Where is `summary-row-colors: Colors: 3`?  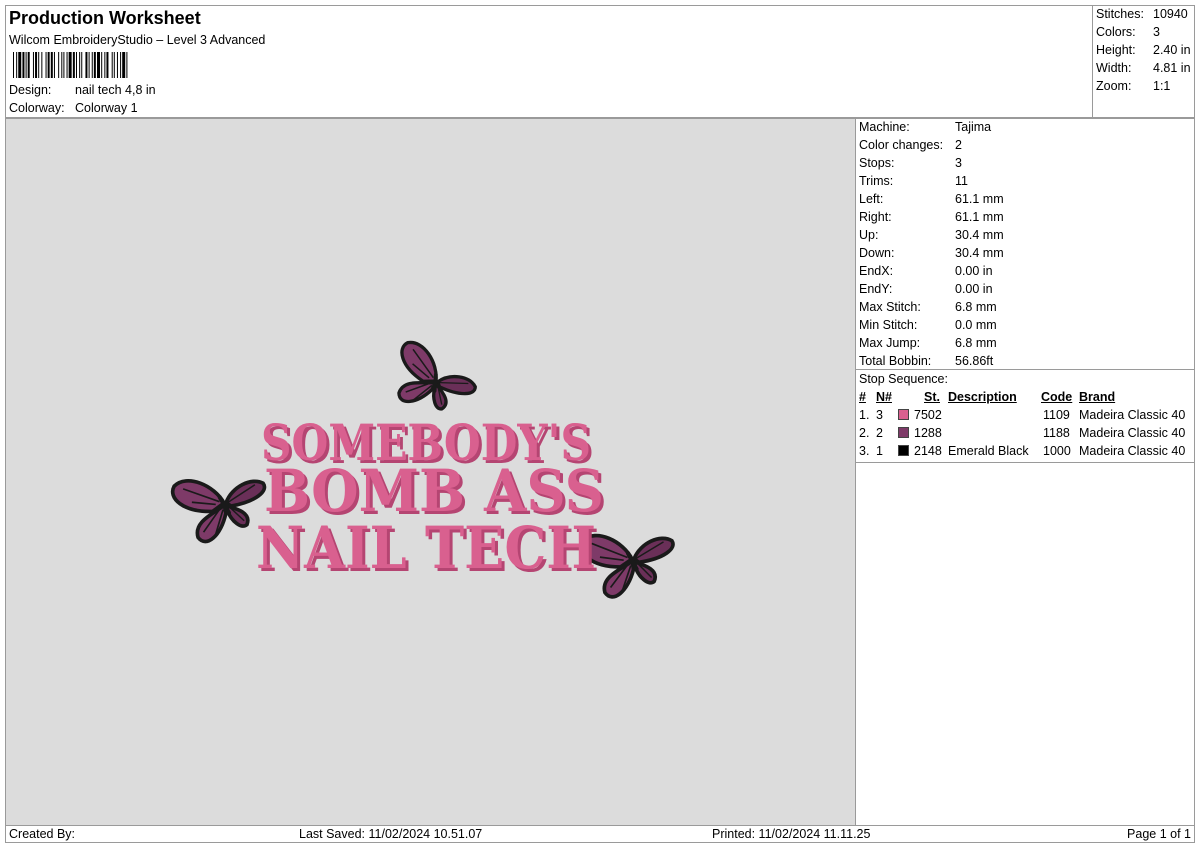
summary-row-colors: Colors: 3 is located at coordinates (1128, 32).